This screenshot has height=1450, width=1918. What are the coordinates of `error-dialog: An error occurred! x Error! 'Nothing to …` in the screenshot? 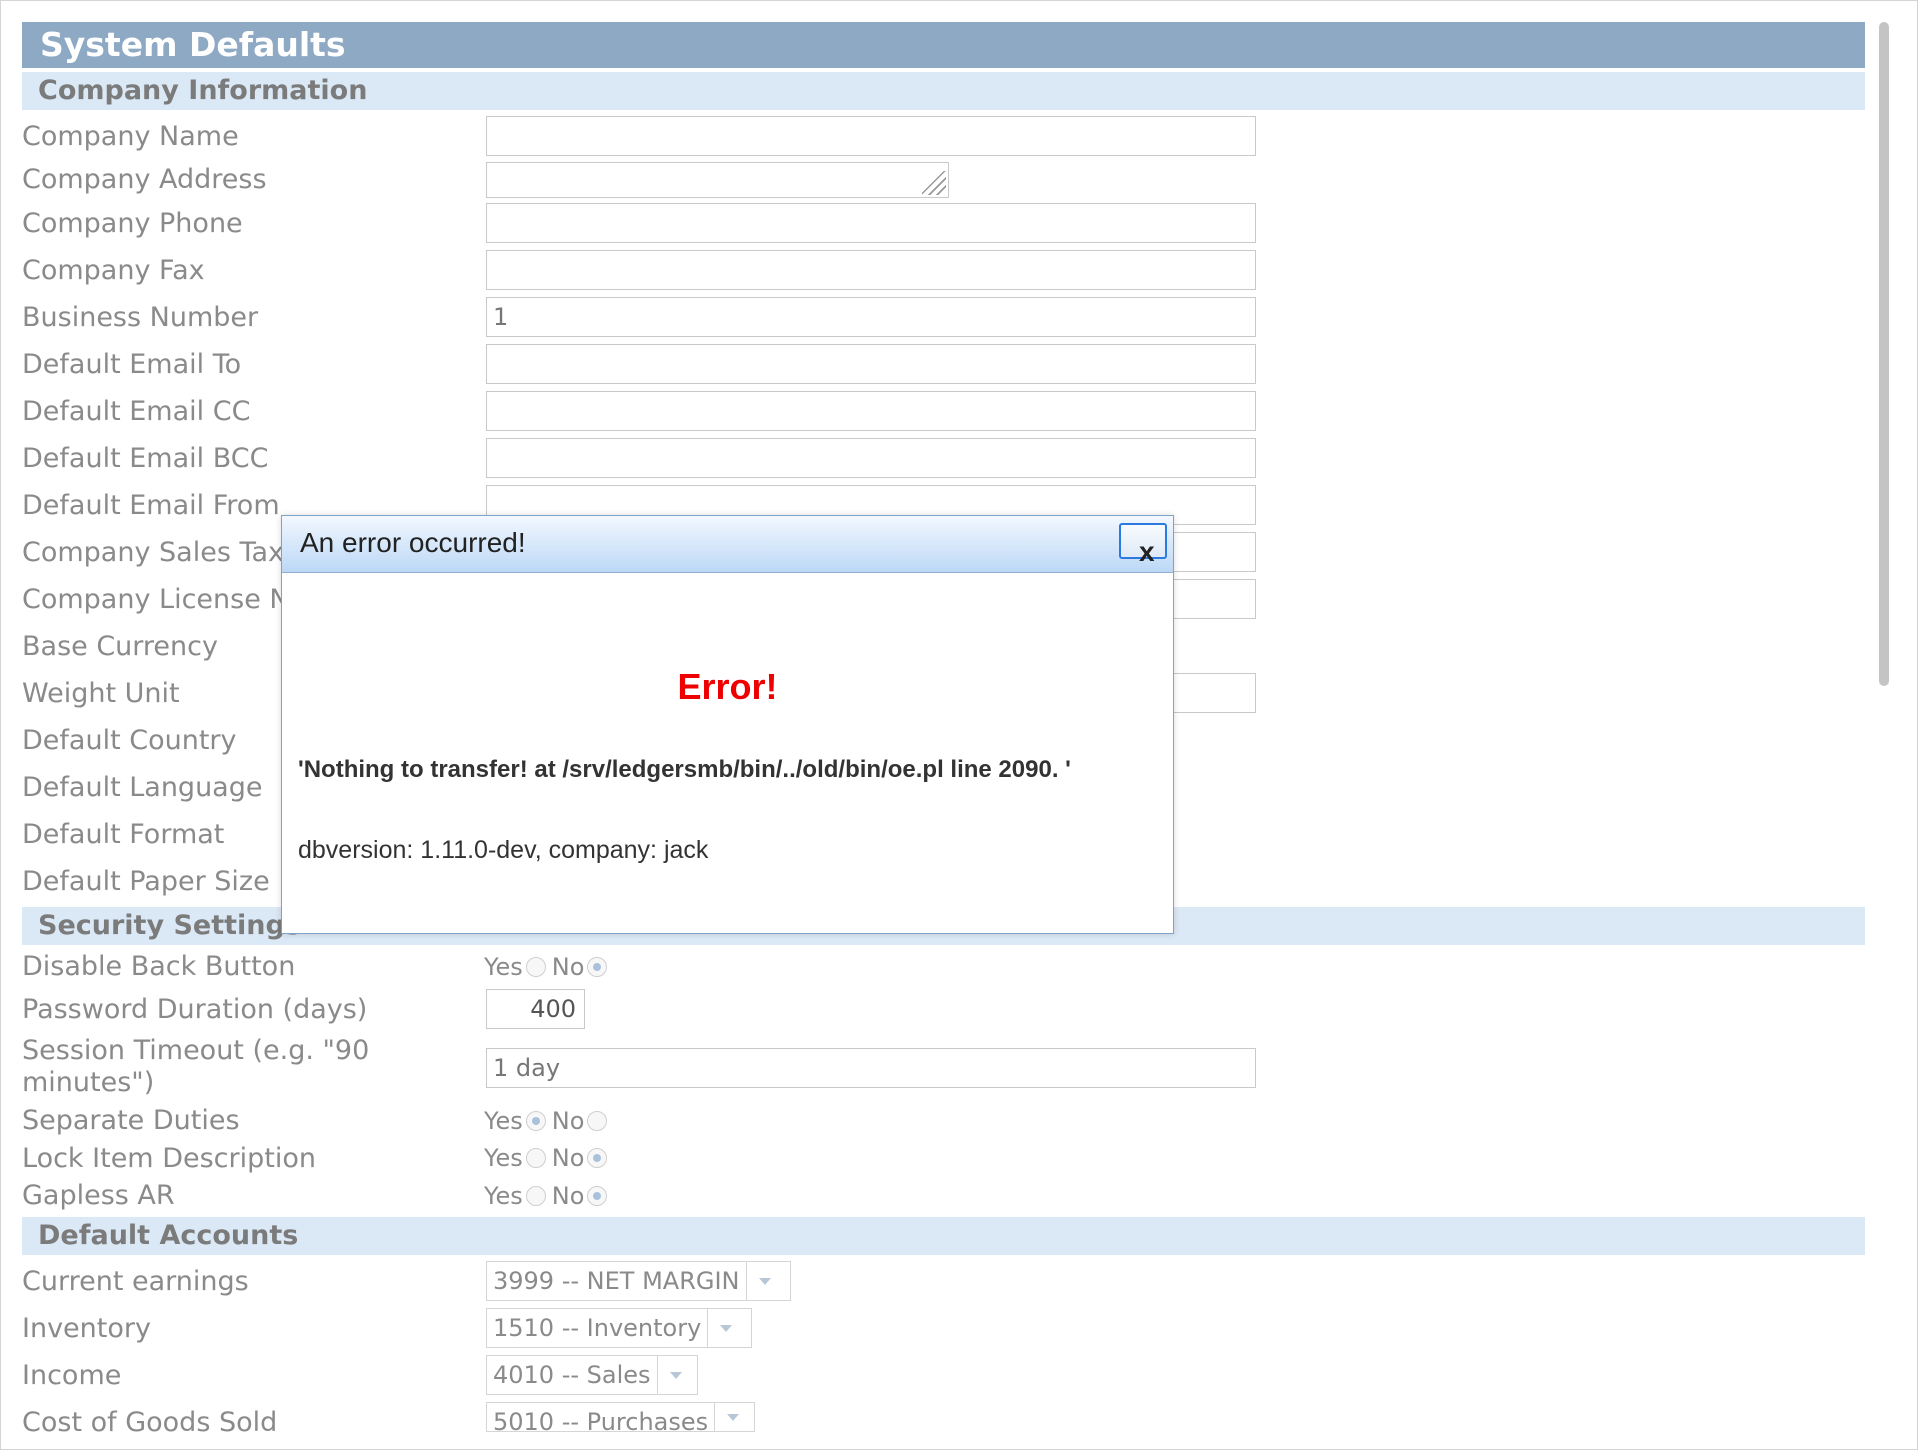 It's located at (727, 724).